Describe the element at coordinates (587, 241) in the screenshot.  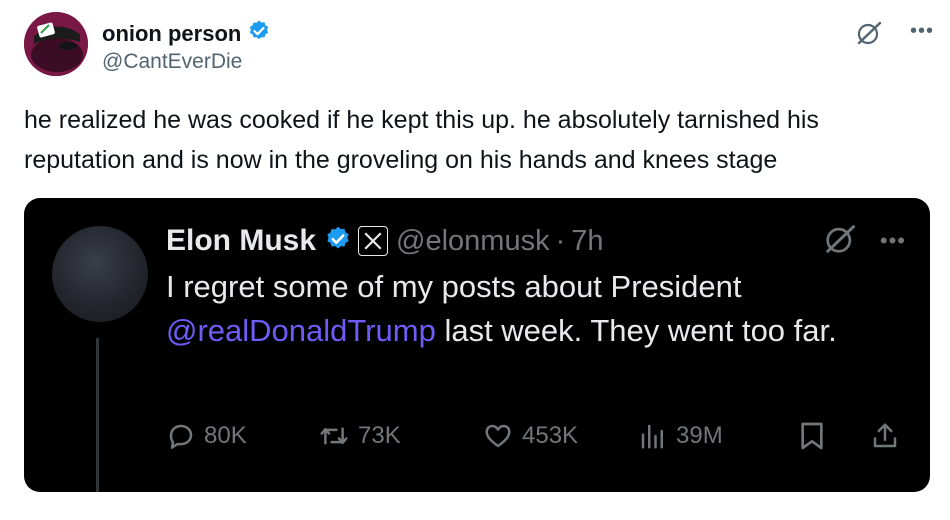
I see `post-time: 7h` at that location.